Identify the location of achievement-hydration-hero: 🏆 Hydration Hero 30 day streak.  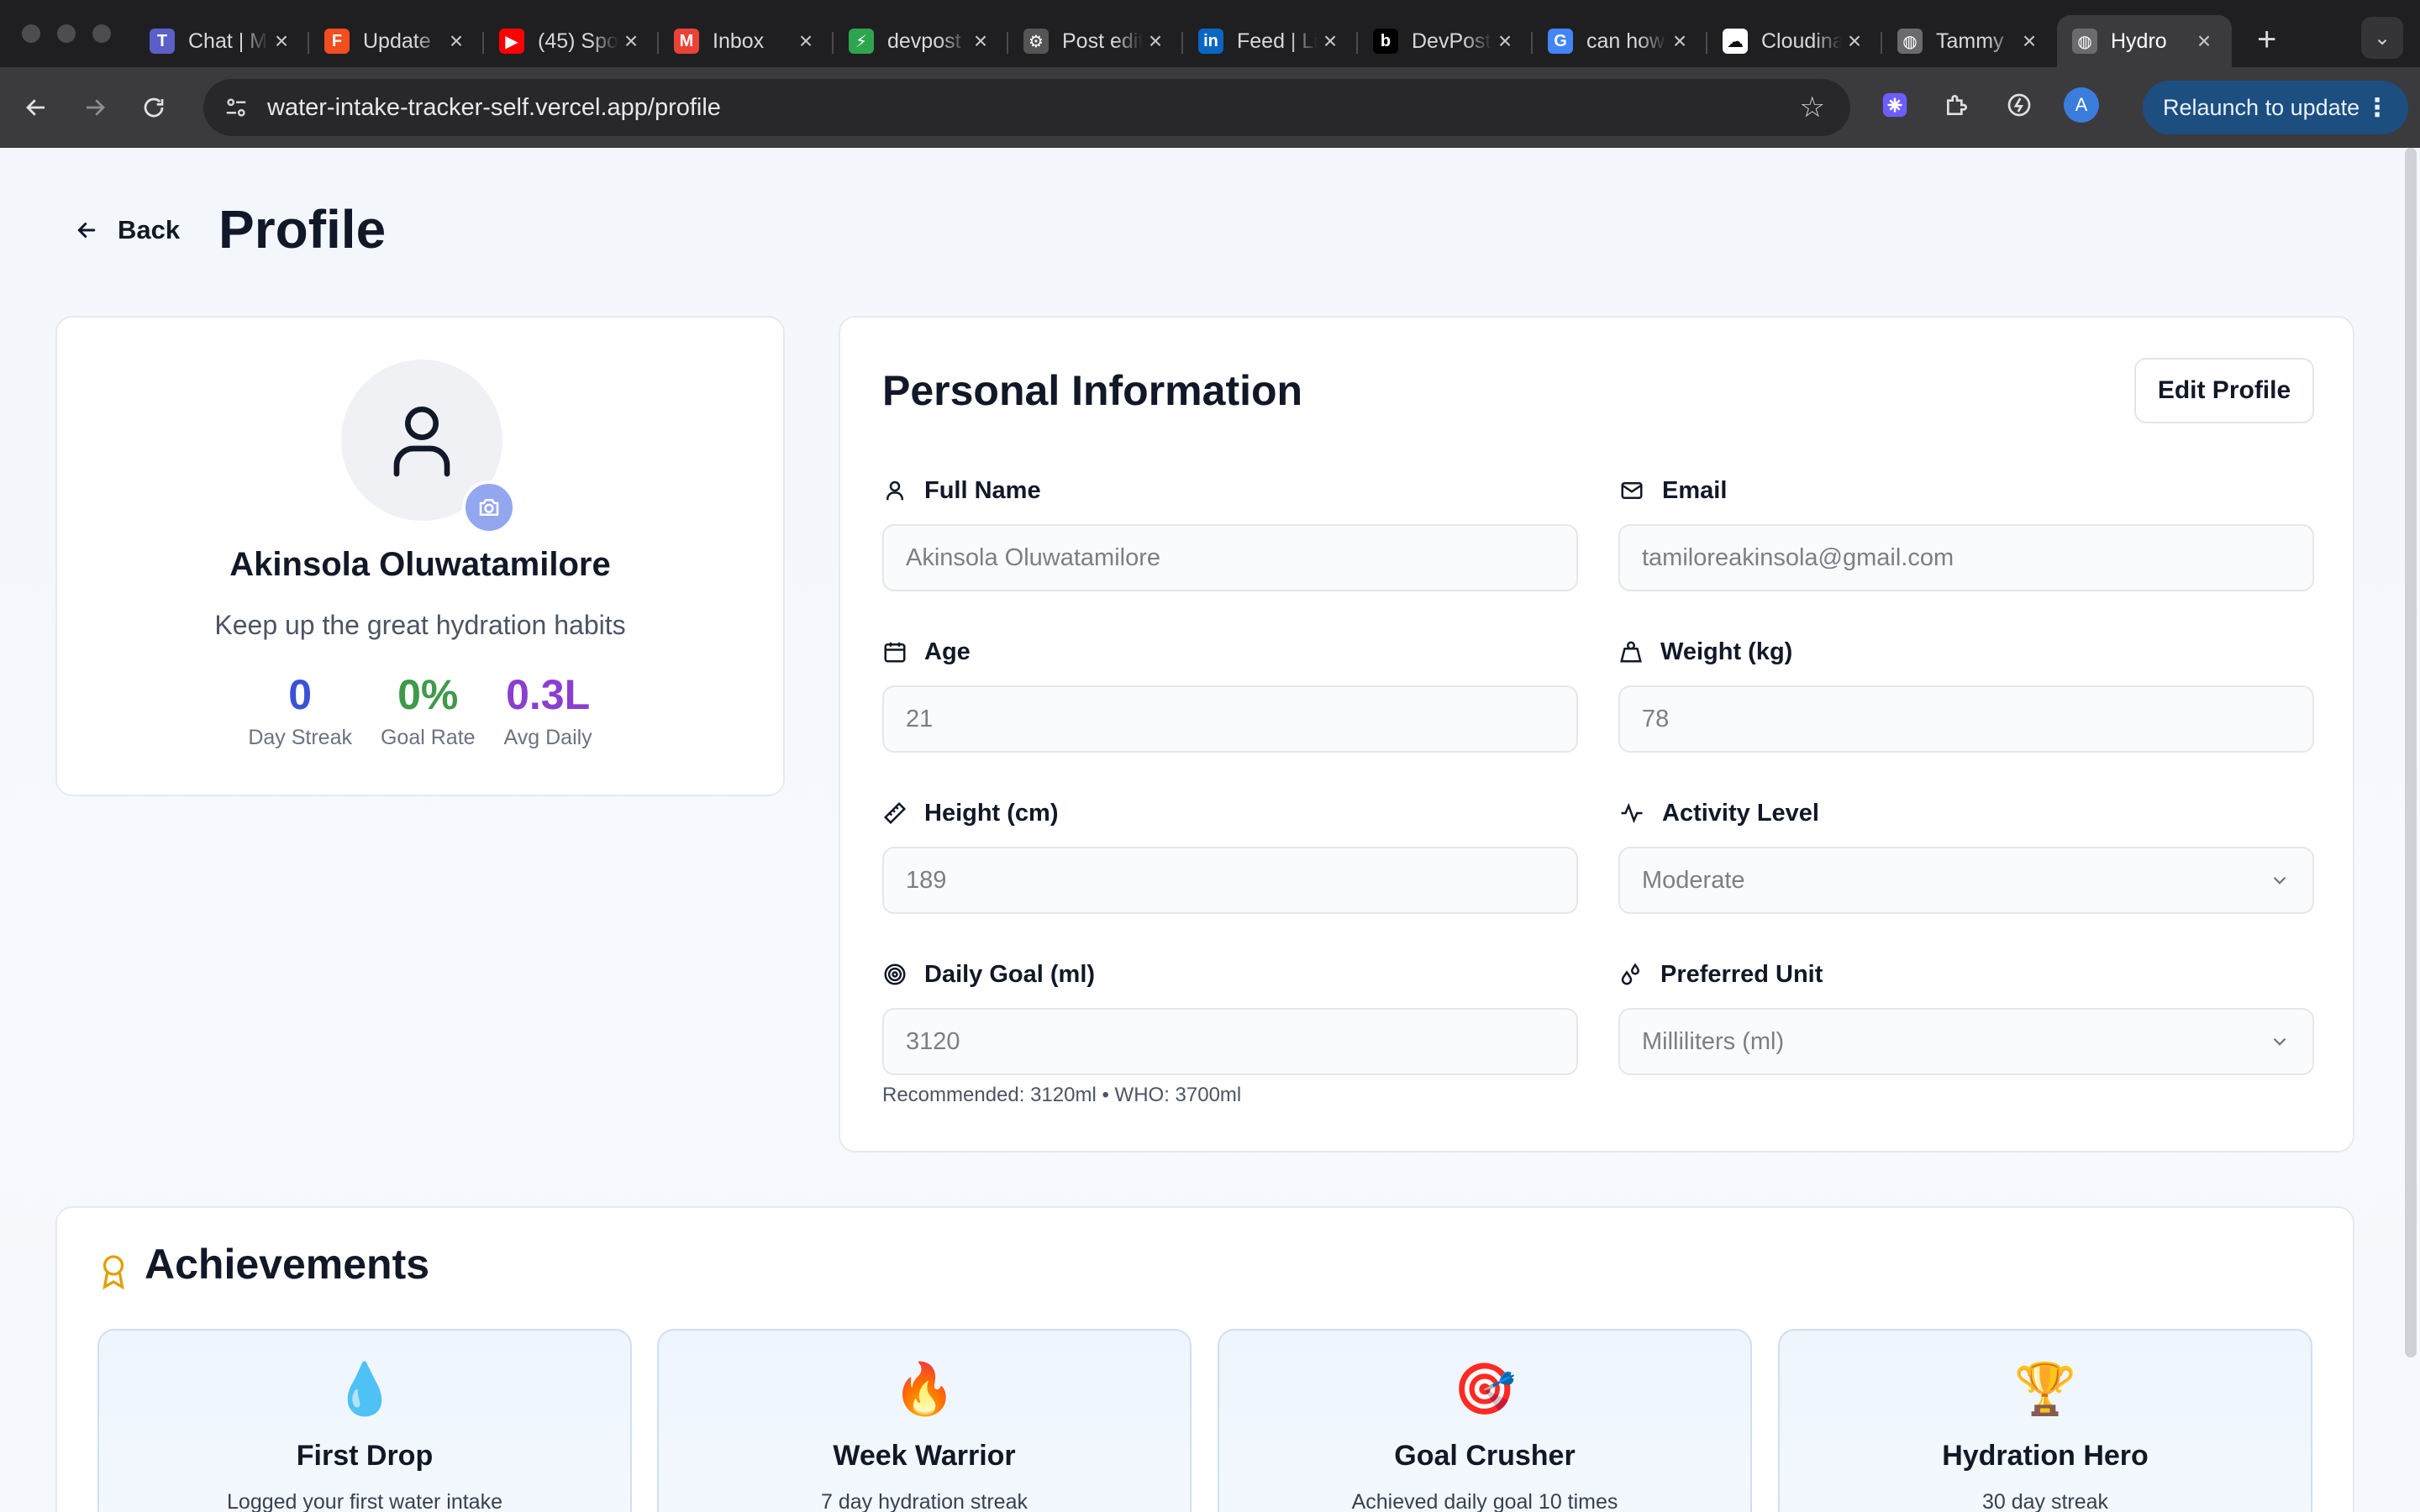
(2045, 1420).